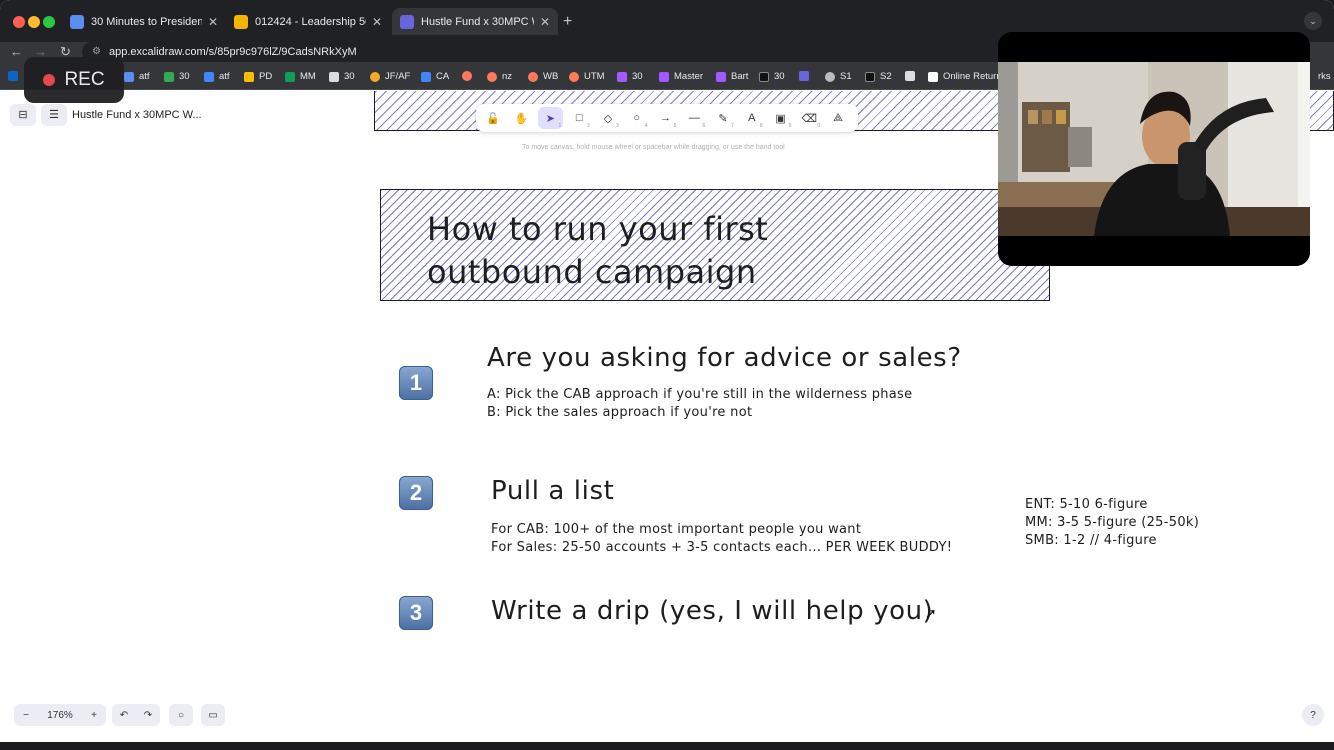 Image resolution: width=1334 pixels, height=750 pixels. I want to click on bookmark-icon, so click(870, 76).